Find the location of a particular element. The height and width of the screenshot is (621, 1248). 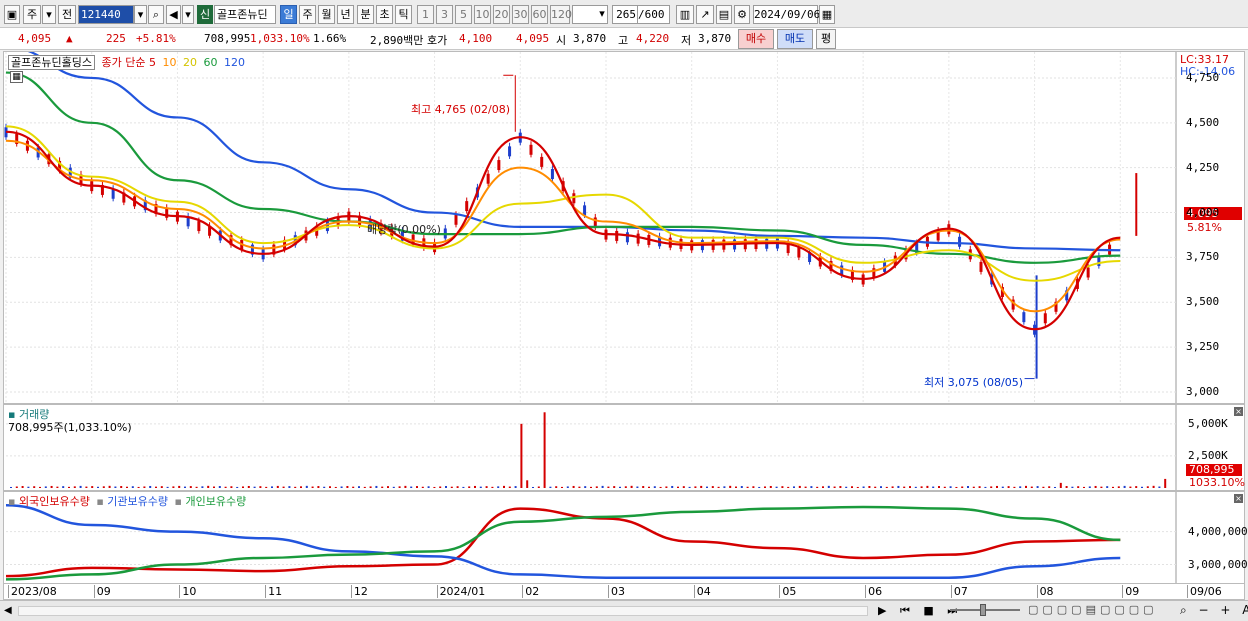

scrollbar-track is located at coordinates (443, 611).